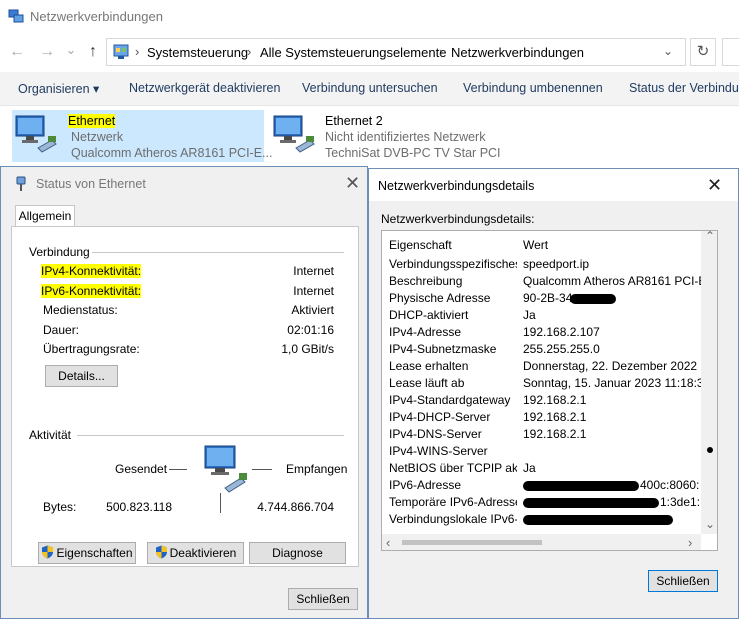 The image size is (739, 619). What do you see at coordinates (453, 502) in the screenshot?
I see `property-name: Temporäre IPv6-Adresse` at bounding box center [453, 502].